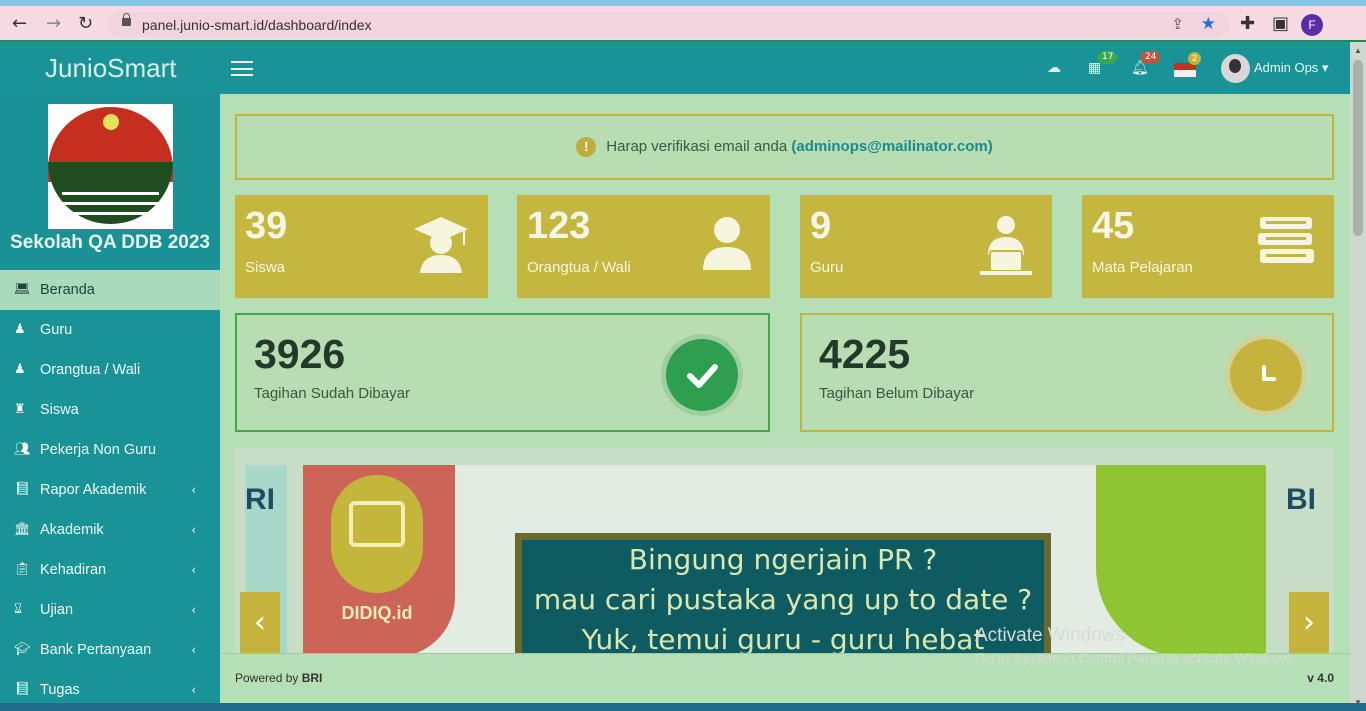 The image size is (1366, 711). Describe the element at coordinates (821, 226) in the screenshot. I see `stat-value: 9` at that location.